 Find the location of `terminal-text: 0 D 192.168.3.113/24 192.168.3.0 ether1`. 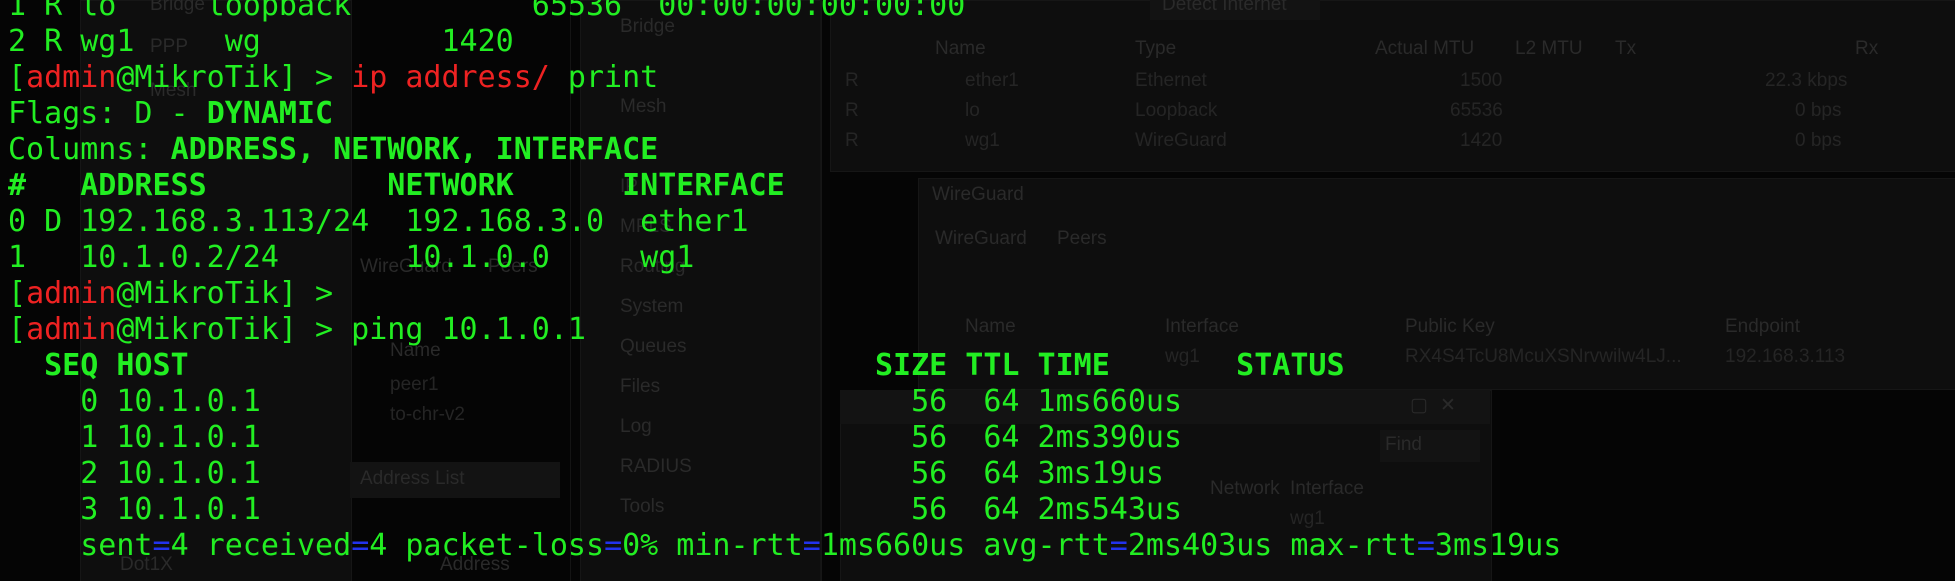

terminal-text: 0 D 192.168.3.113/24 192.168.3.0 ether1 is located at coordinates (378, 221).